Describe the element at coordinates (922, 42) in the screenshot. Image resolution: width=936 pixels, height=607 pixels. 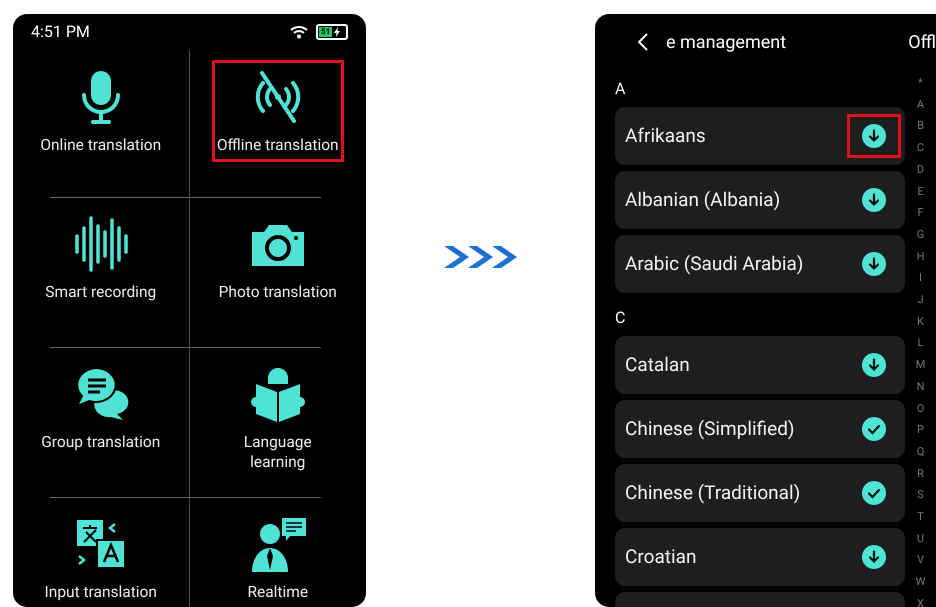
I see `tab-label: Offl` at that location.